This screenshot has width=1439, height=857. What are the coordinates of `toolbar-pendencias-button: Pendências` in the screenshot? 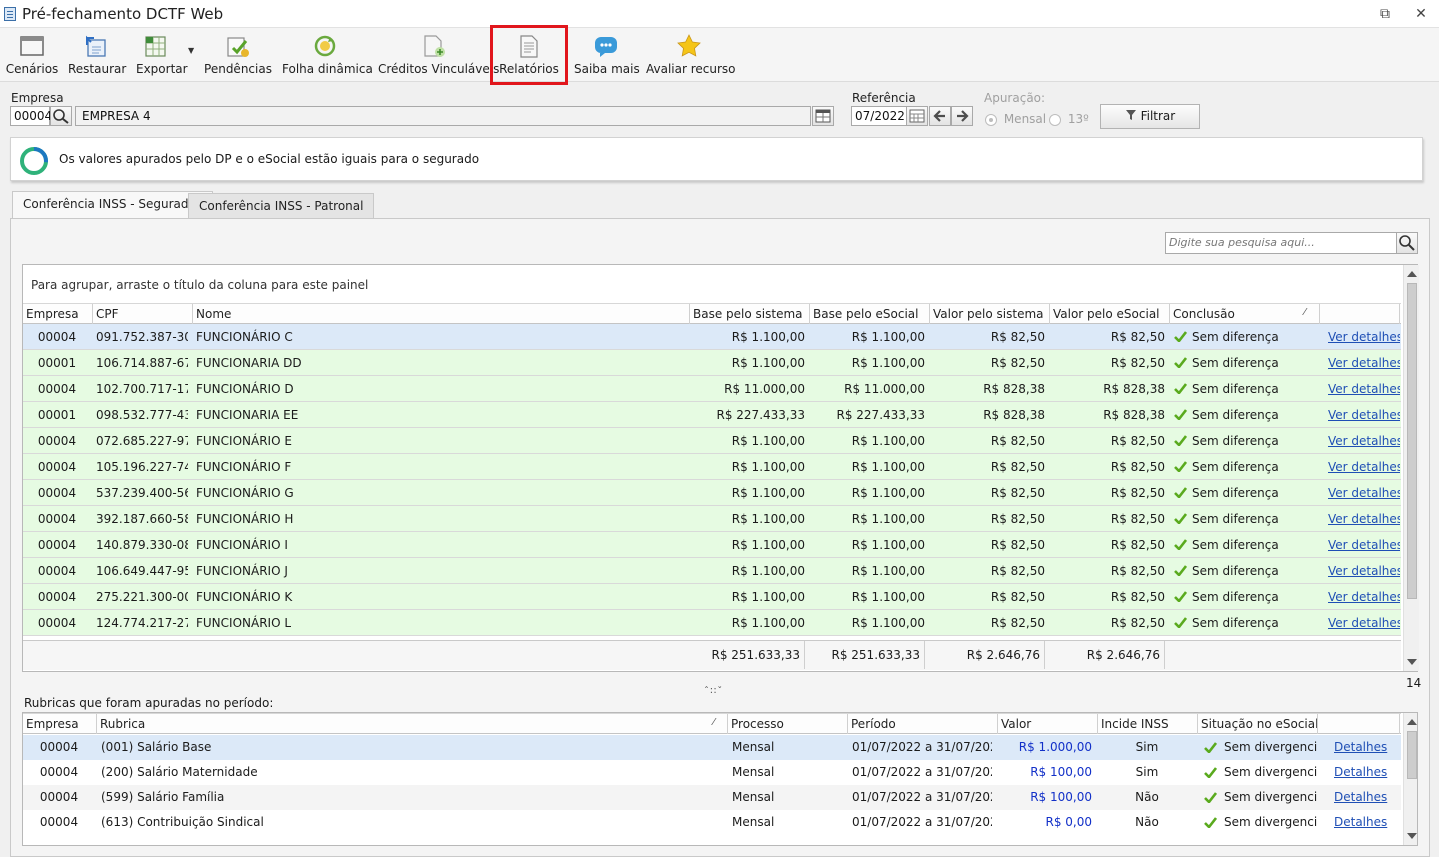 It's located at (238, 55).